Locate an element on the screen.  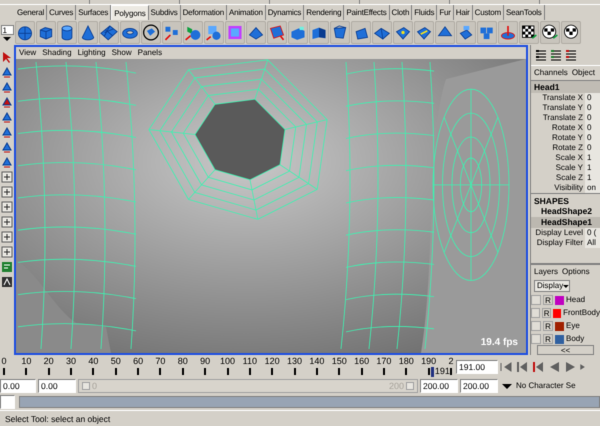
shelf-tab: SeanTools is located at coordinates (524, 12).